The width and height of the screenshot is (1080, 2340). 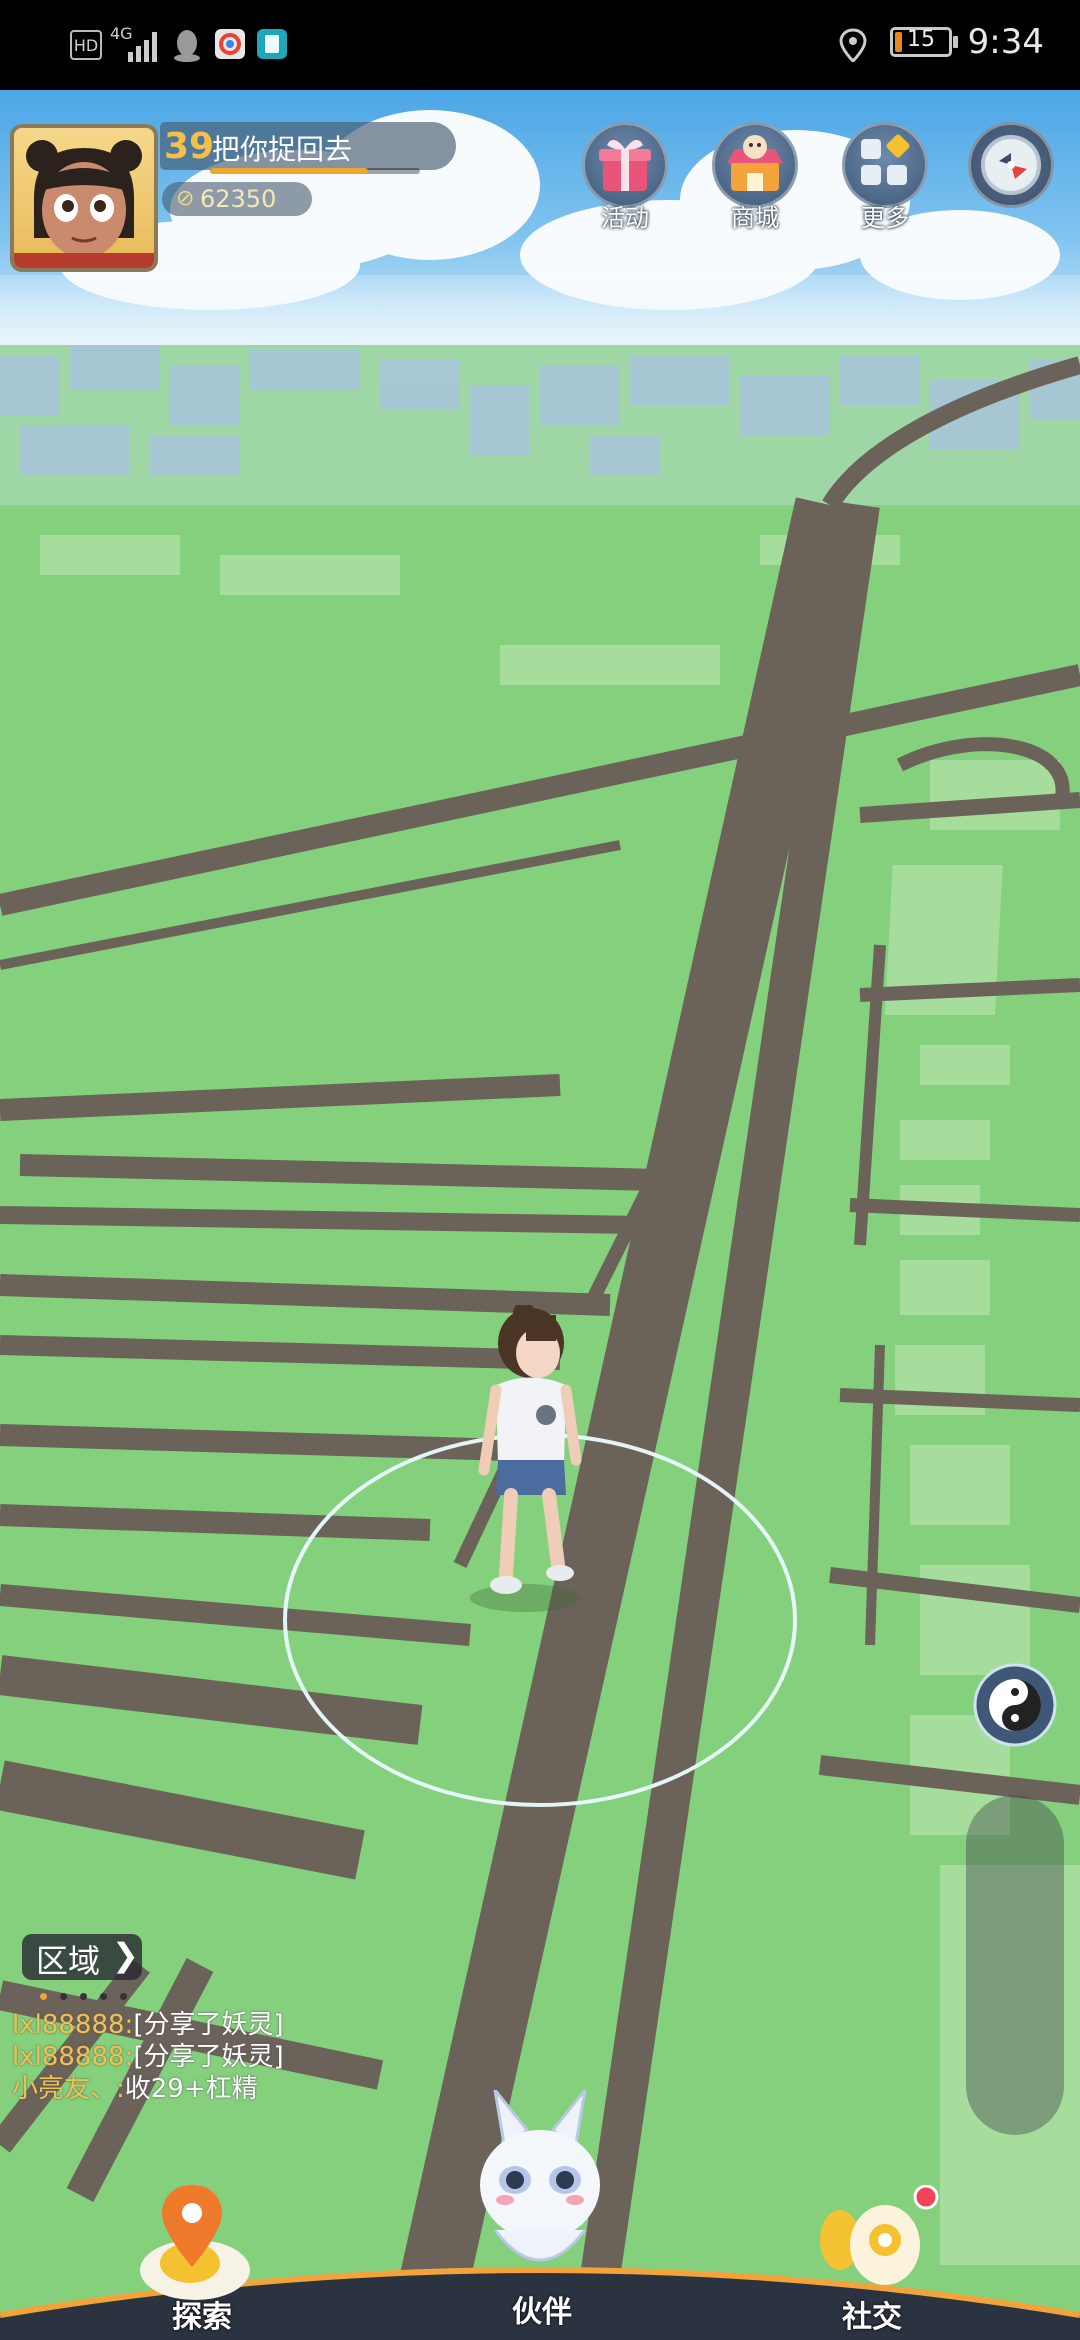 What do you see at coordinates (202, 2317) in the screenshot?
I see `explore-label: 探索` at bounding box center [202, 2317].